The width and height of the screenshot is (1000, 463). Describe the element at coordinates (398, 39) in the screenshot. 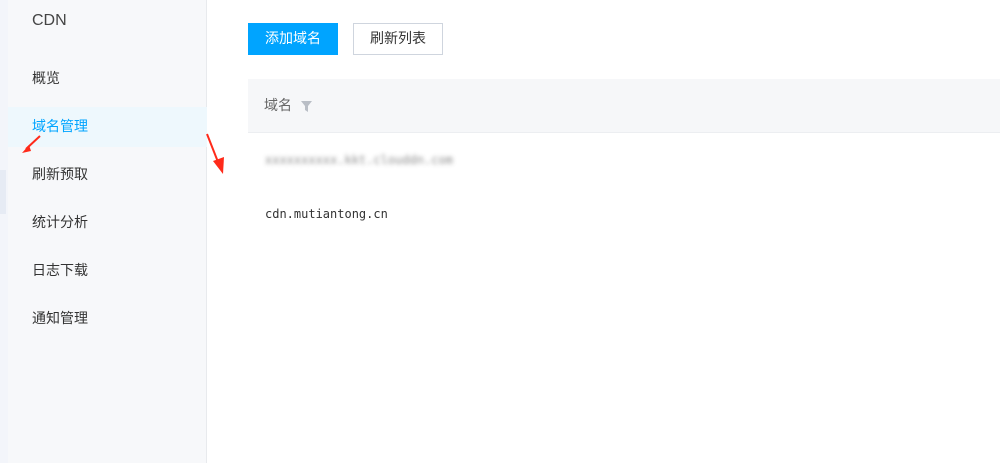

I see `refresh-list-button: 刷新列表` at that location.